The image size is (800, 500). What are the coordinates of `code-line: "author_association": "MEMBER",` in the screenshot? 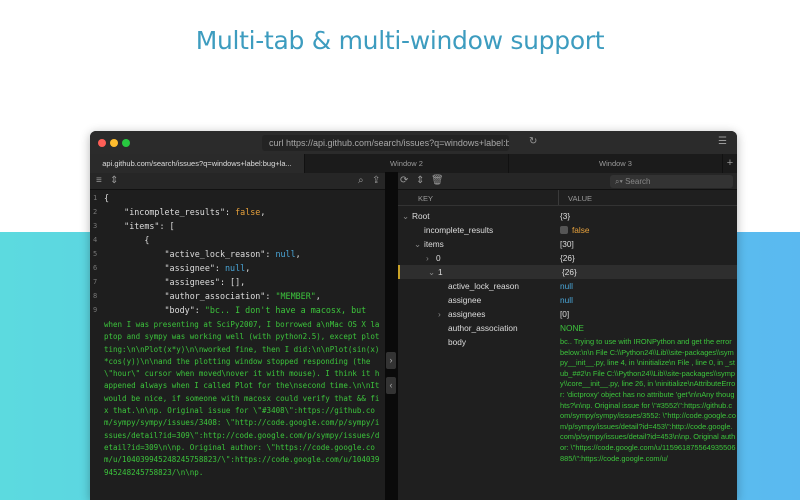 It's located at (212, 296).